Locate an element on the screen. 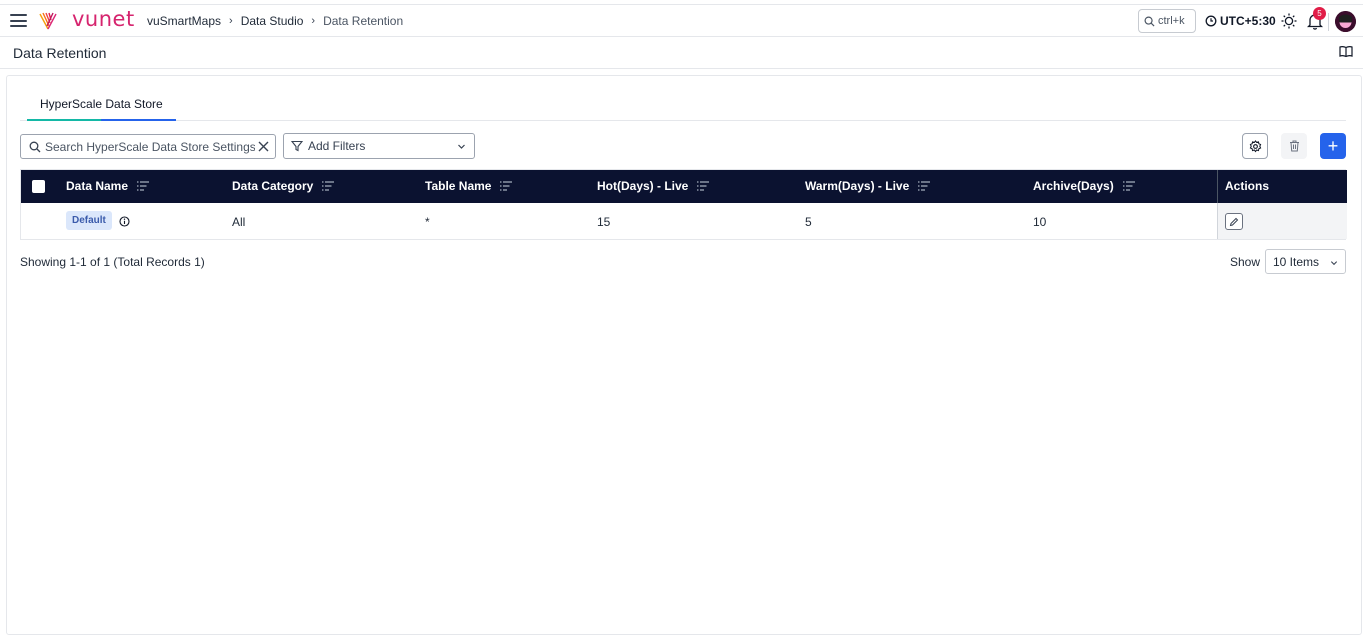  filter-icon is located at coordinates (297, 146).